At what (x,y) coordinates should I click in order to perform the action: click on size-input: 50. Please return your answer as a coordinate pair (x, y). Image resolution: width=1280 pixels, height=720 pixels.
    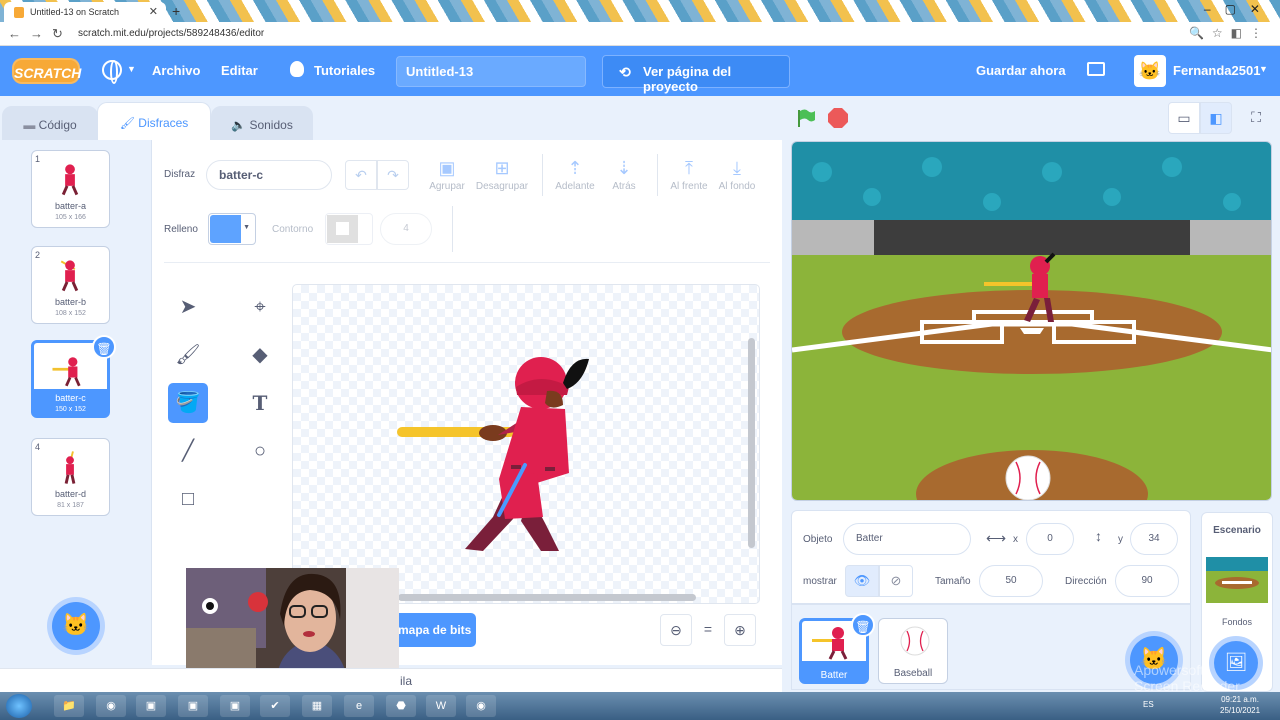
    Looking at the image, I should click on (1011, 581).